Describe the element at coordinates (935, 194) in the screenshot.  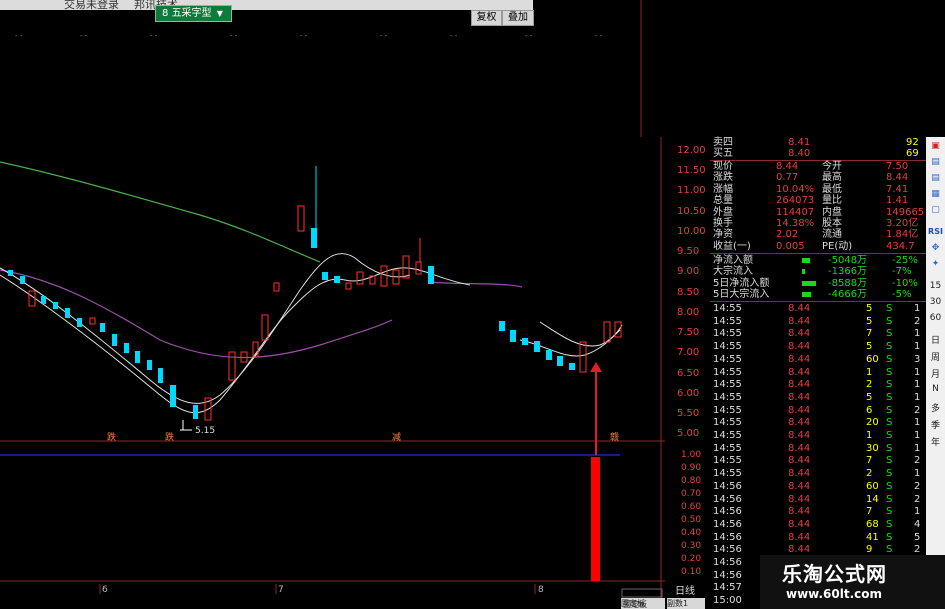
I see `grid-icon: ▦` at that location.